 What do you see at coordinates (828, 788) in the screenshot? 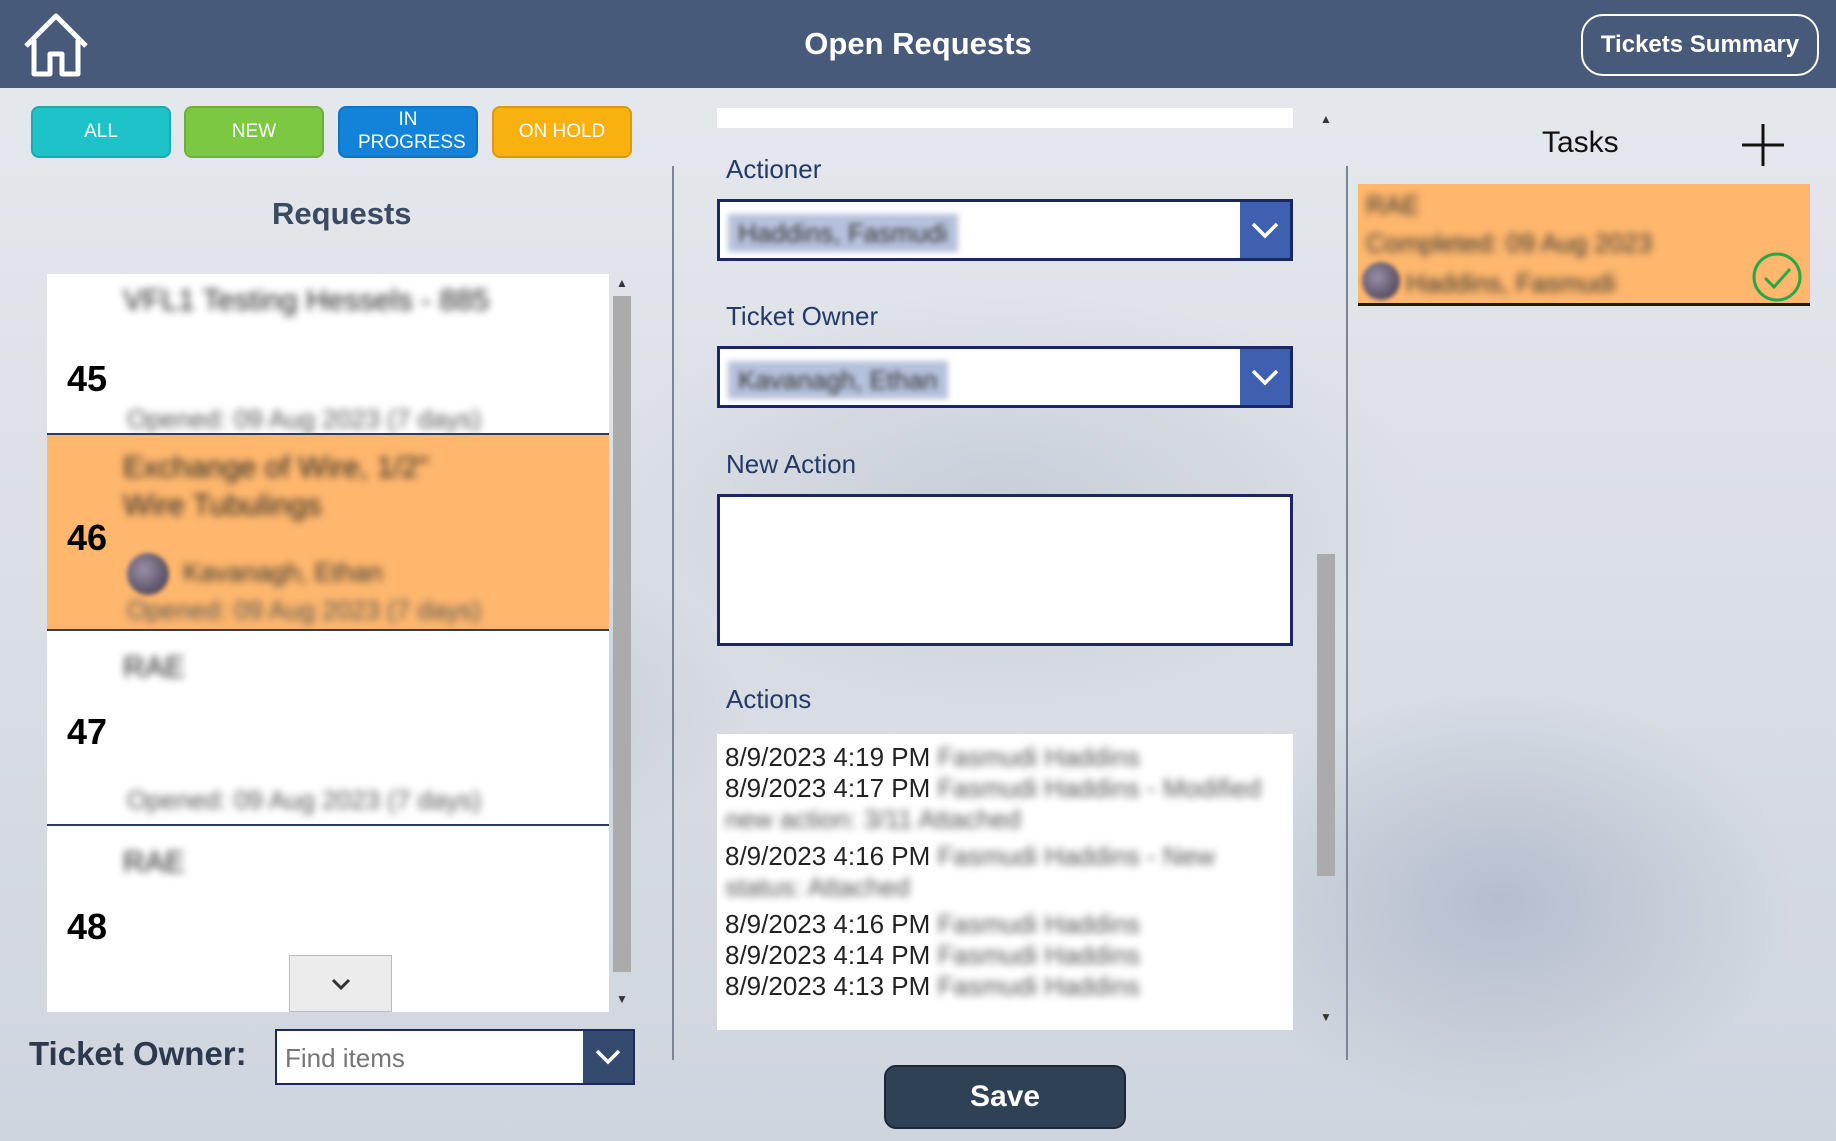
I see `action-time: 8/9/2023 4:17 PM` at bounding box center [828, 788].